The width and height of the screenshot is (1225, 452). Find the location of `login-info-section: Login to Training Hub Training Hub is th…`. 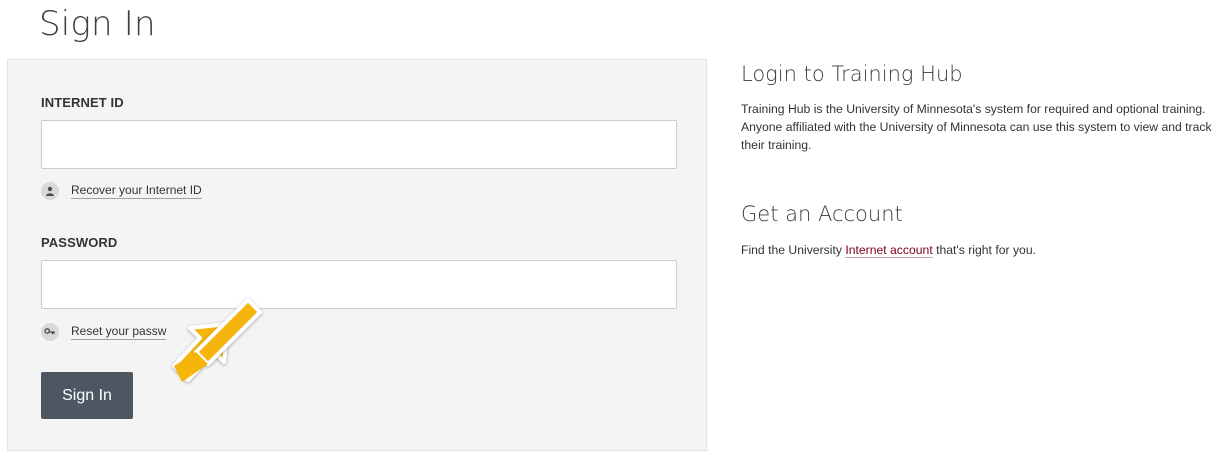

login-info-section: Login to Training Hub Training Hub is th… is located at coordinates (979, 108).